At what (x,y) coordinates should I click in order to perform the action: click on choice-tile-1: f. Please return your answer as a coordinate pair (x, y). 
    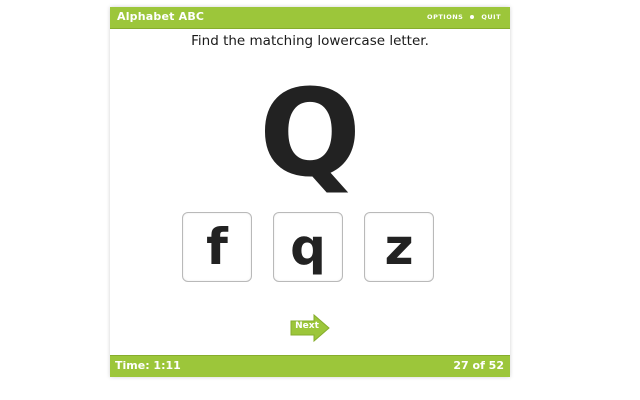
    Looking at the image, I should click on (217, 247).